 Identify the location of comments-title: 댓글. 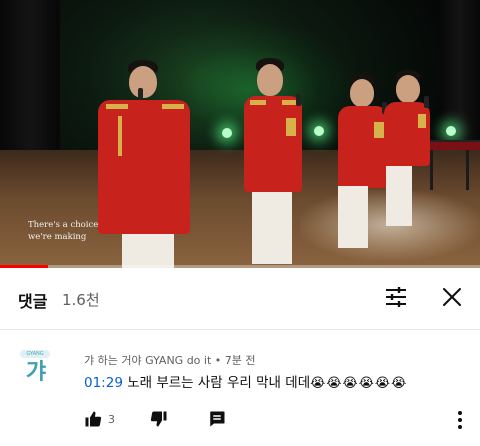
(33, 301).